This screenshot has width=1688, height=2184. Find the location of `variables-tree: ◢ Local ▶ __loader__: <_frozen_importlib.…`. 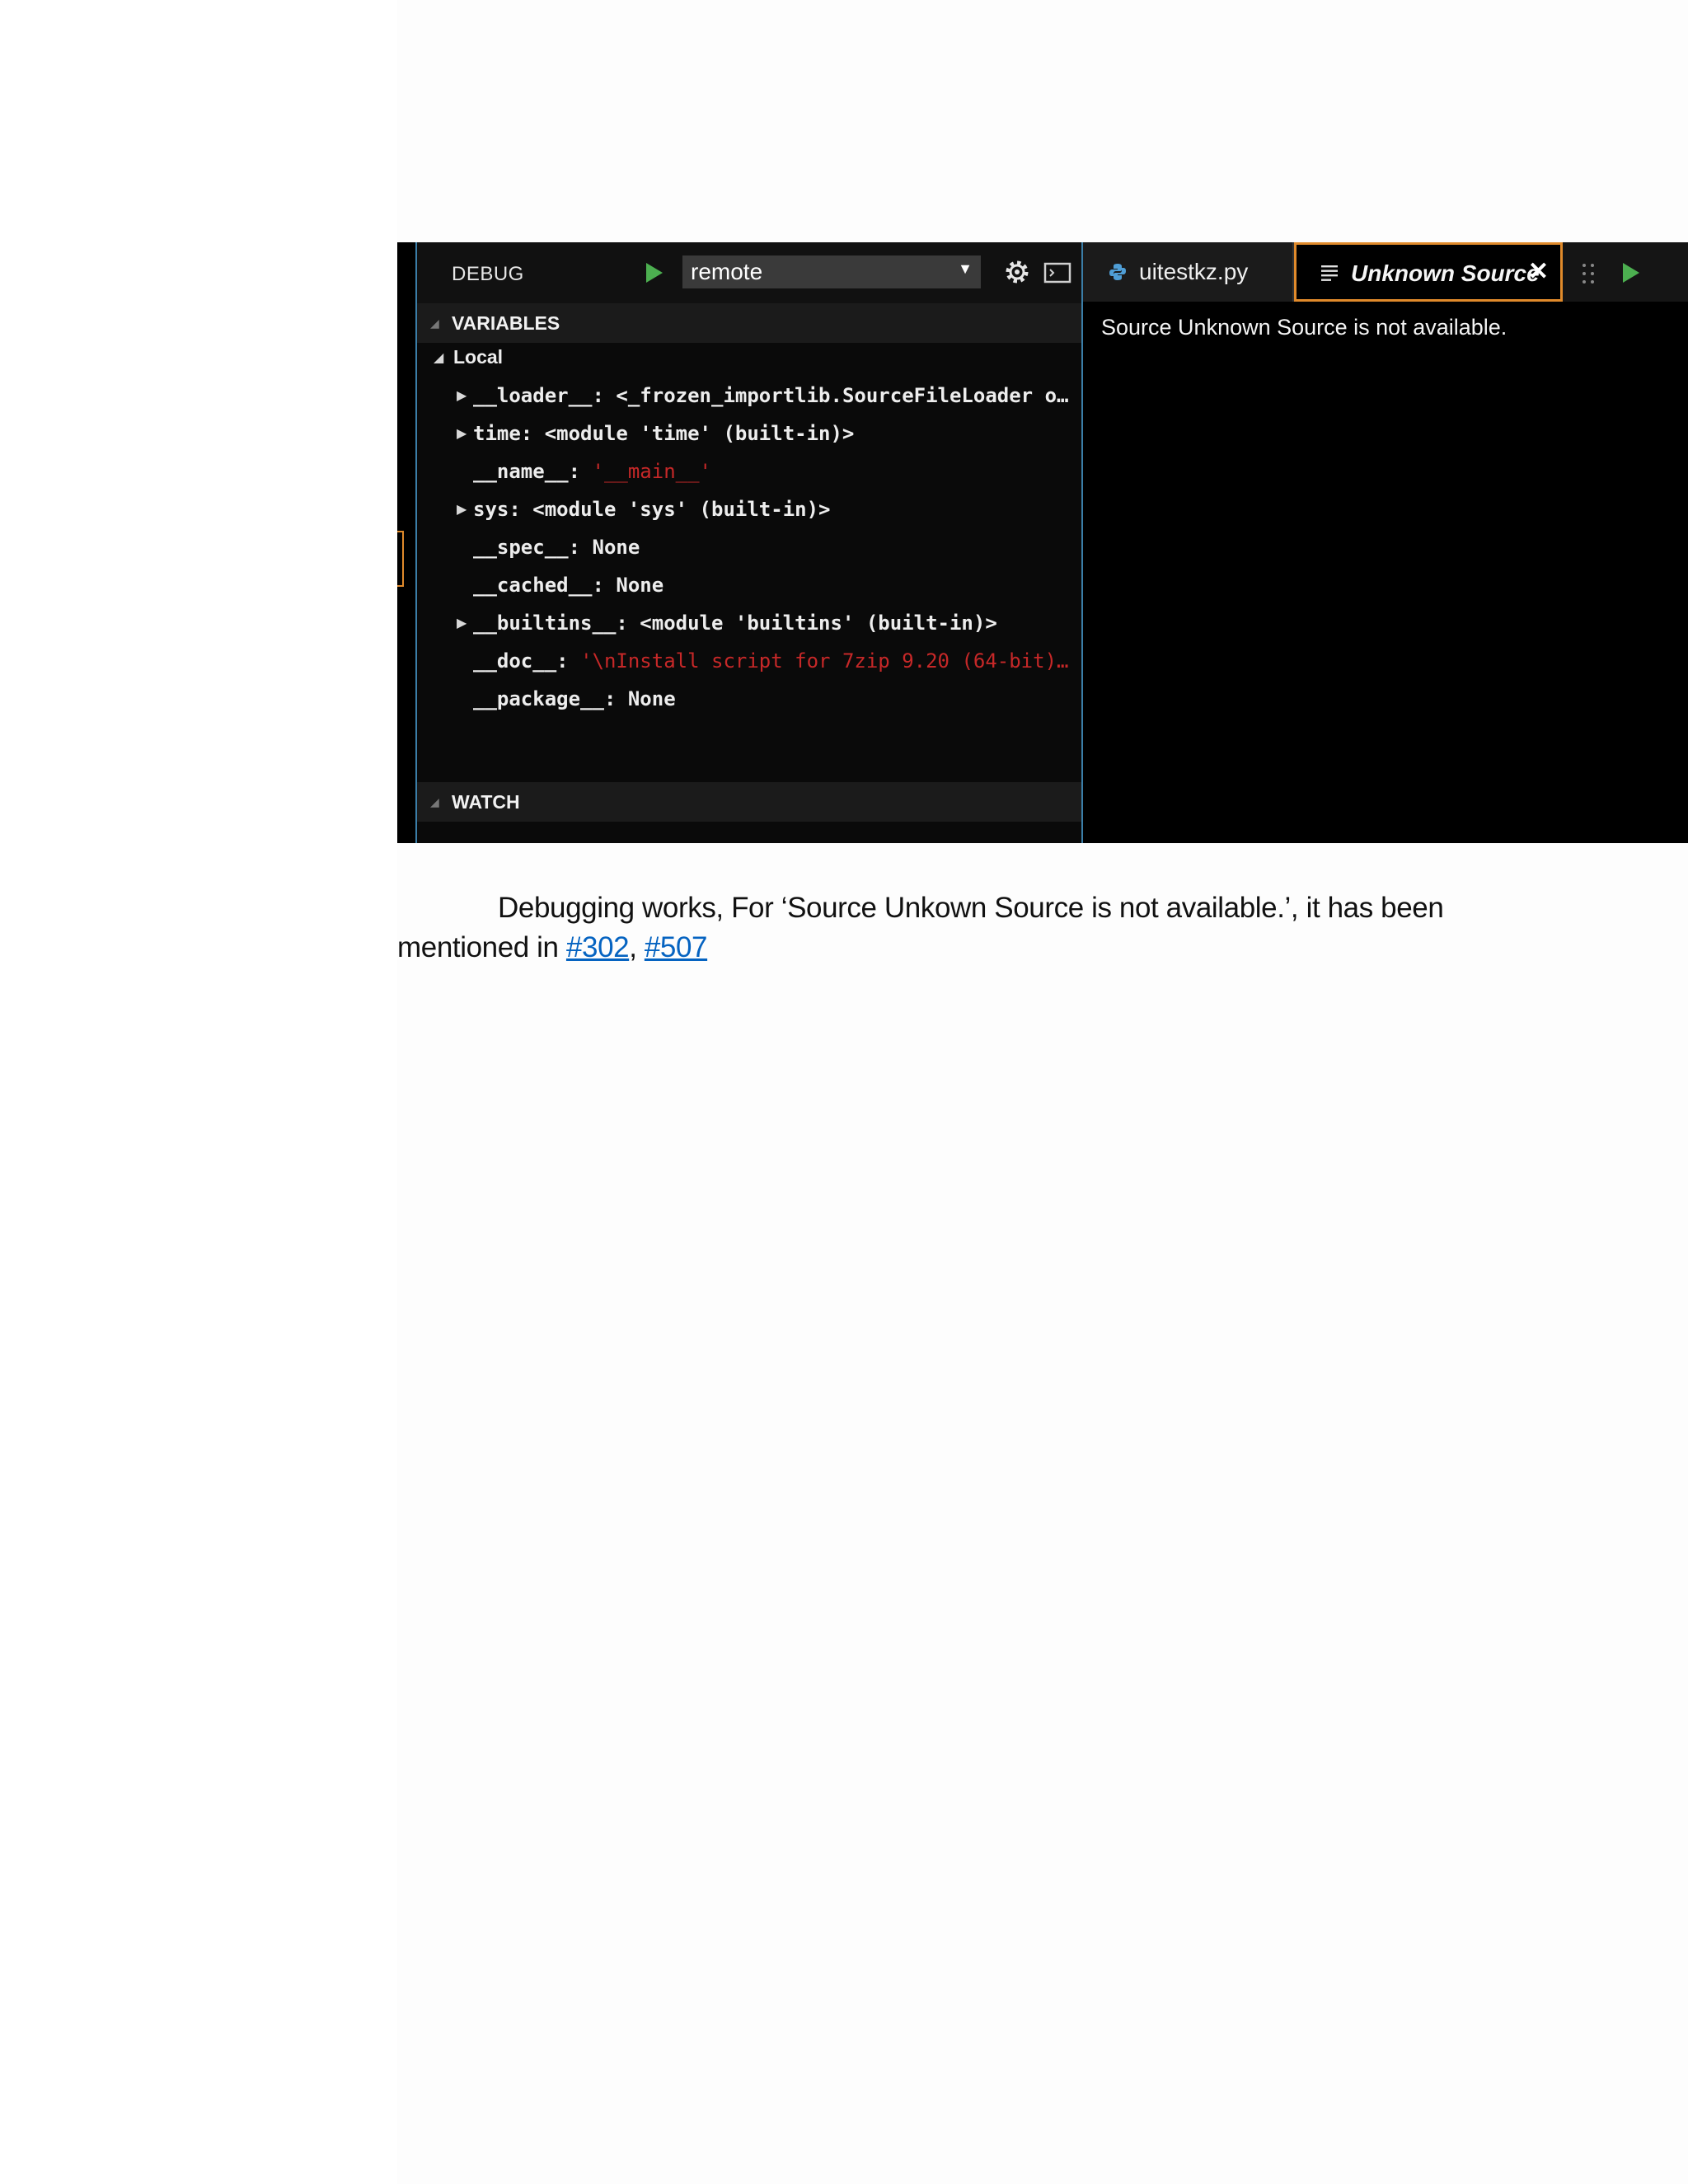

variables-tree: ◢ Local ▶ __loader__: <_frozen_importlib.… is located at coordinates (749, 532).